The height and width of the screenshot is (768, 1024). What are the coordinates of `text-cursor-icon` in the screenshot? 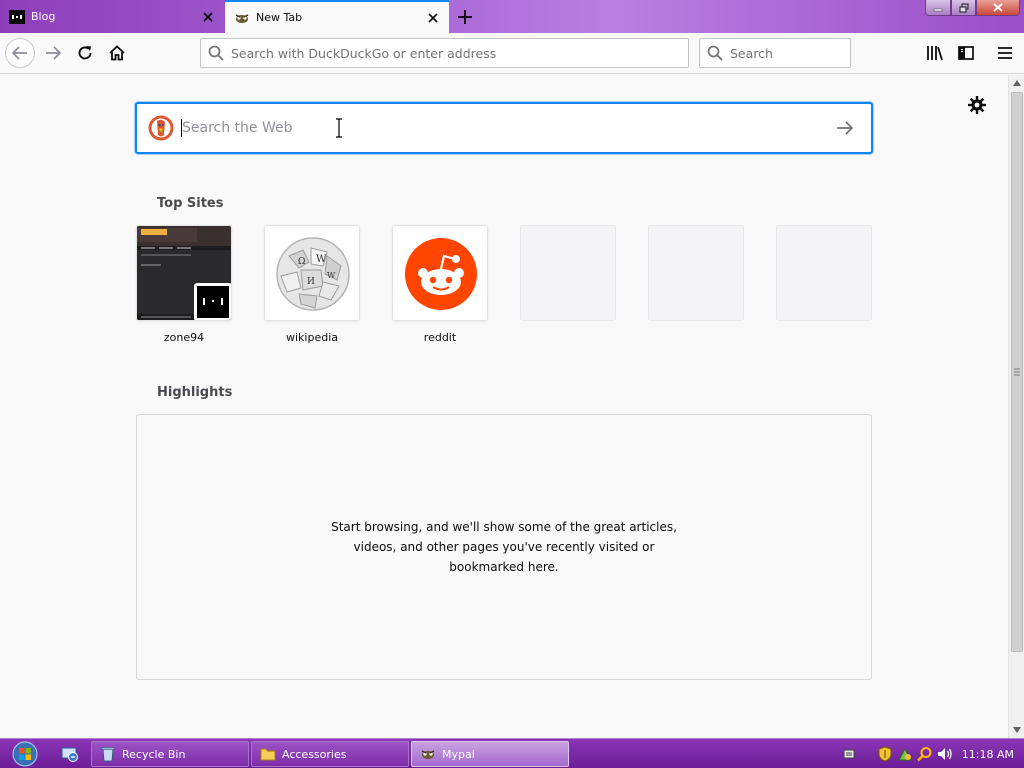 It's located at (339, 128).